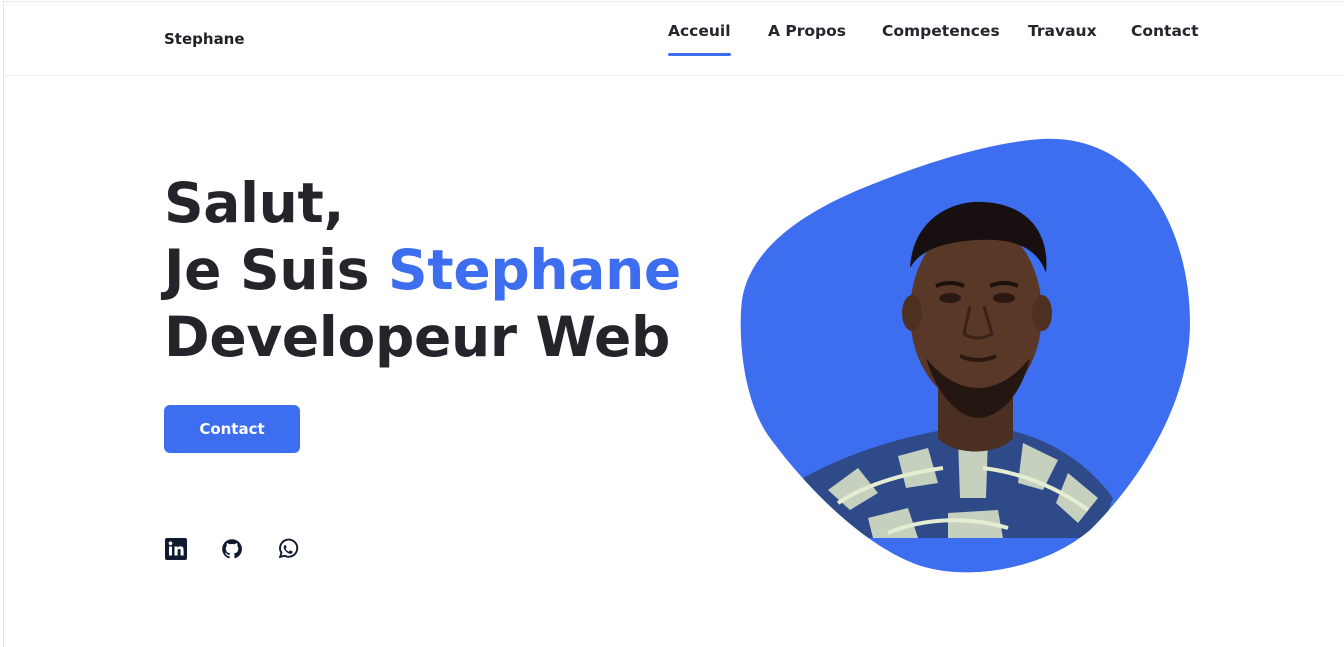  What do you see at coordinates (288, 549) in the screenshot?
I see `whatsapp-icon` at bounding box center [288, 549].